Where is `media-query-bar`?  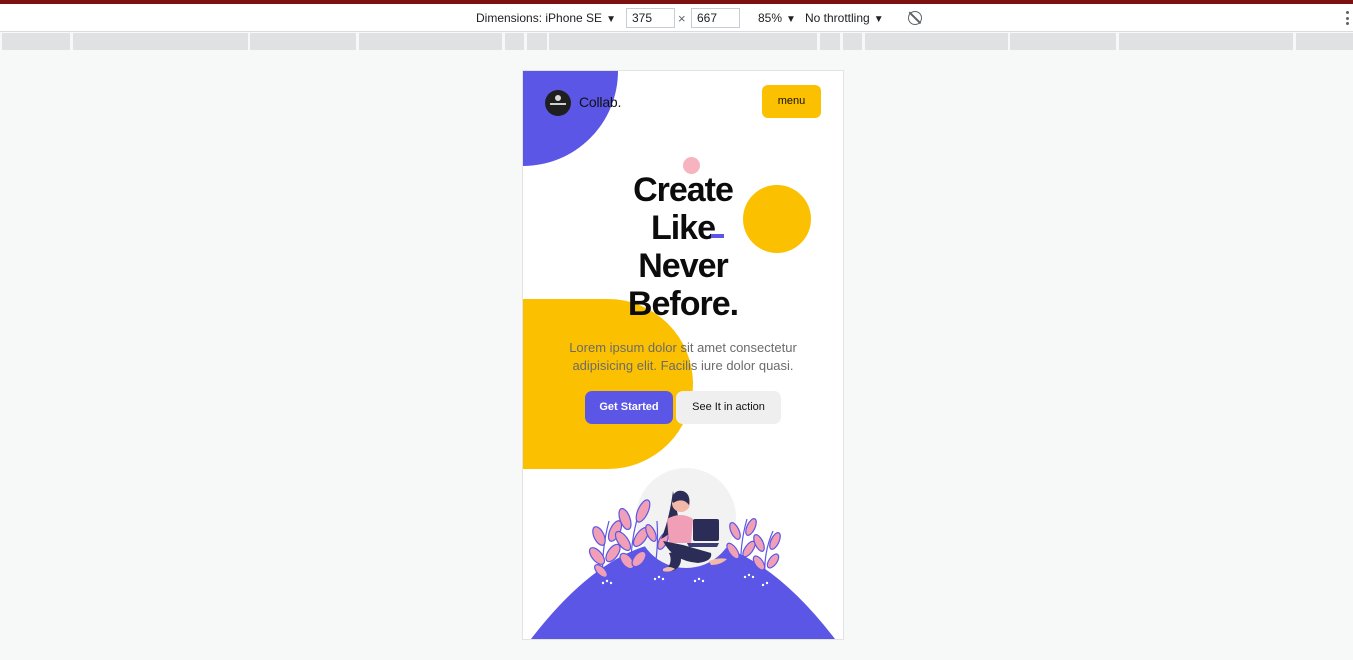 media-query-bar is located at coordinates (676, 41).